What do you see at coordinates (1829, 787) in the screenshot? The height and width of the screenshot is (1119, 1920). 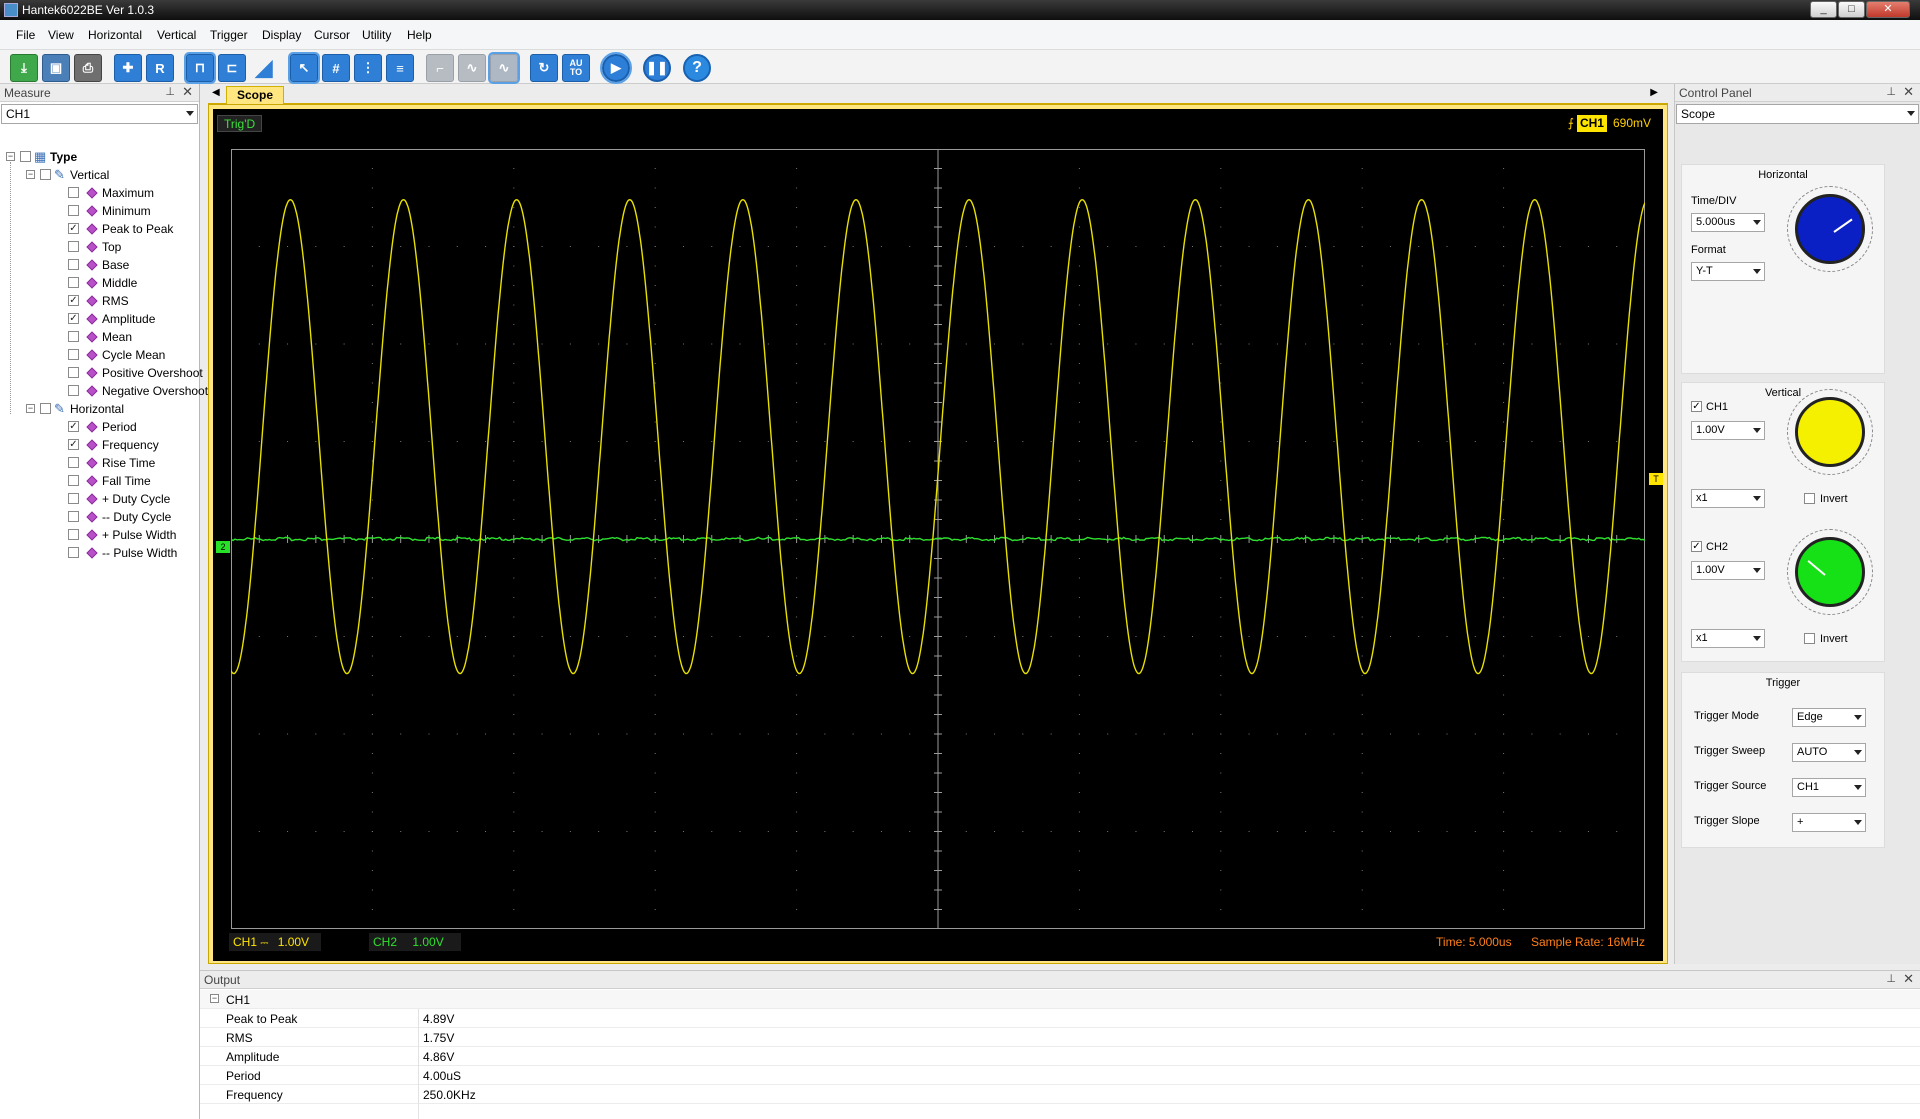 I see `trigger-source-select: CH1` at bounding box center [1829, 787].